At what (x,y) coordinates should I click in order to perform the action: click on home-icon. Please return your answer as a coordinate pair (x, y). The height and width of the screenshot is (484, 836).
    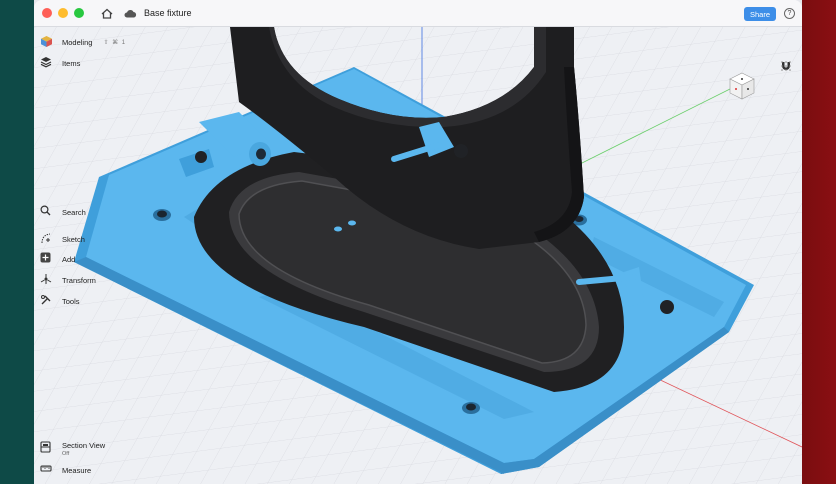
    Looking at the image, I should click on (107, 13).